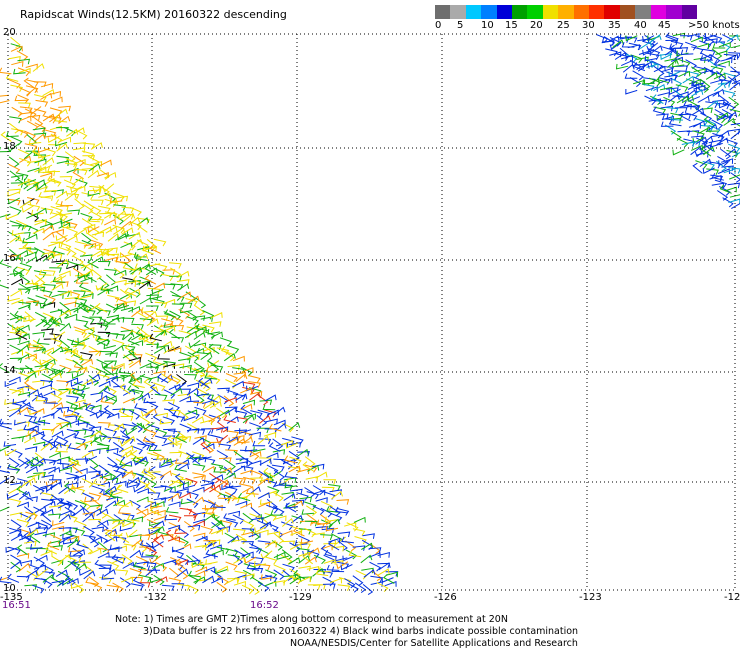 This screenshot has width=740, height=650. What do you see at coordinates (487, 25) in the screenshot?
I see `colorbar-label: 10` at bounding box center [487, 25].